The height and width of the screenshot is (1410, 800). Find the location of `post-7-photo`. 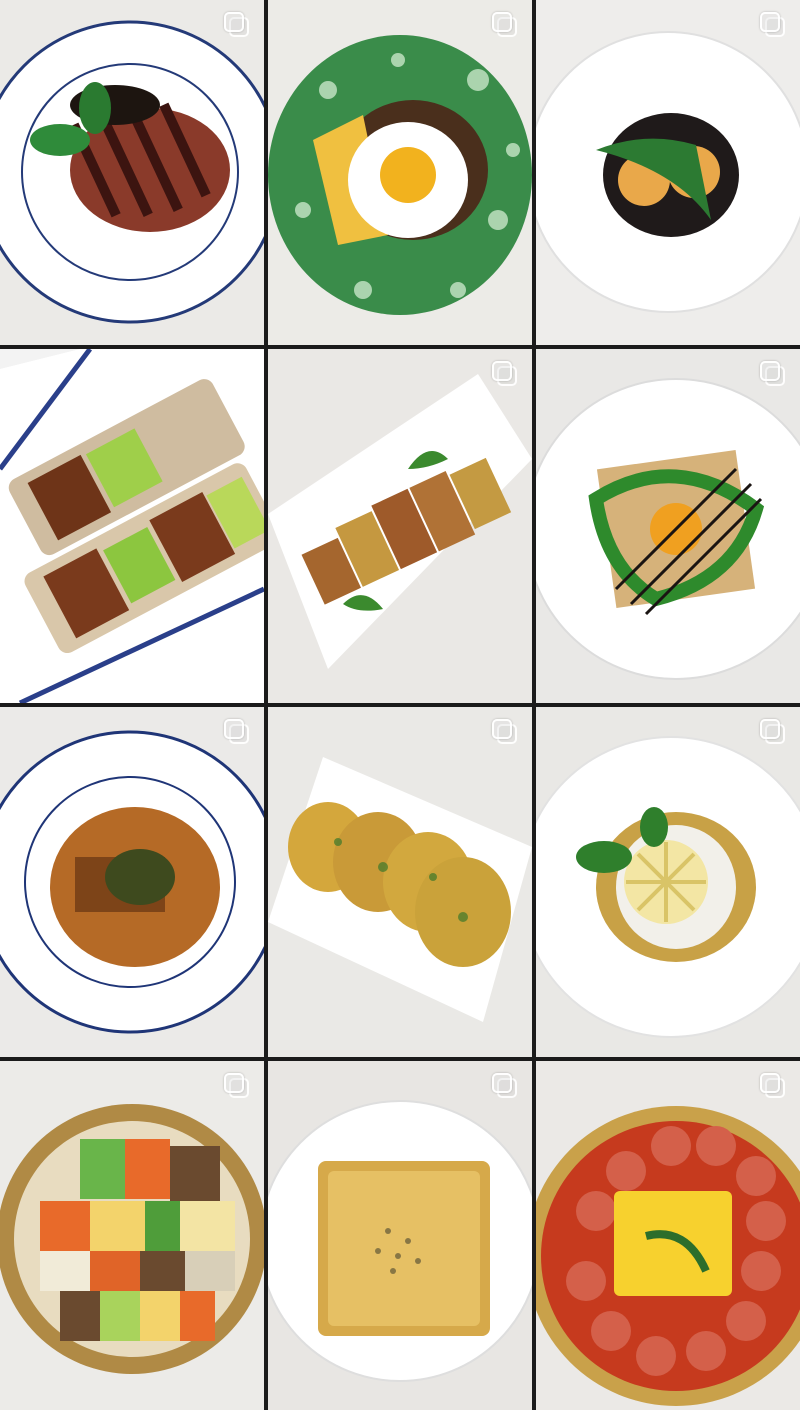

post-7-photo is located at coordinates (132, 882).